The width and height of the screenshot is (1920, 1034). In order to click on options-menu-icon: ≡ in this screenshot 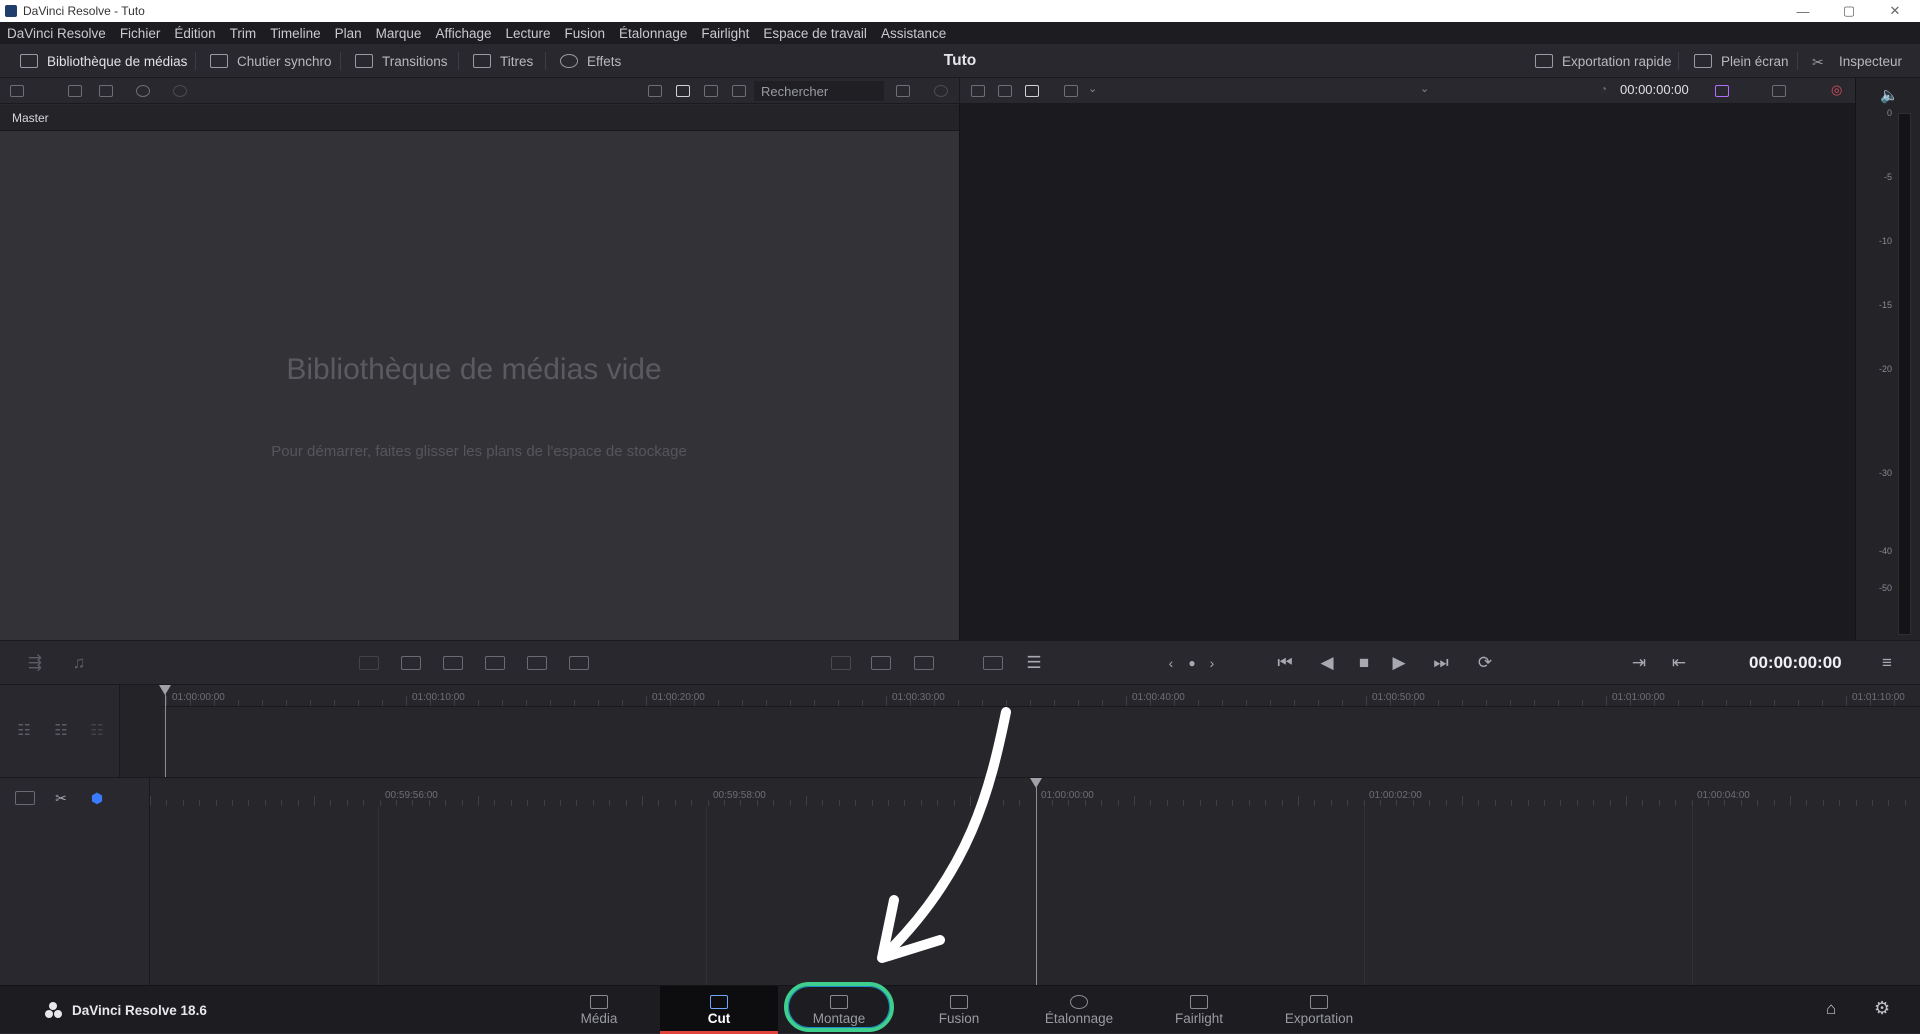, I will do `click(1887, 663)`.